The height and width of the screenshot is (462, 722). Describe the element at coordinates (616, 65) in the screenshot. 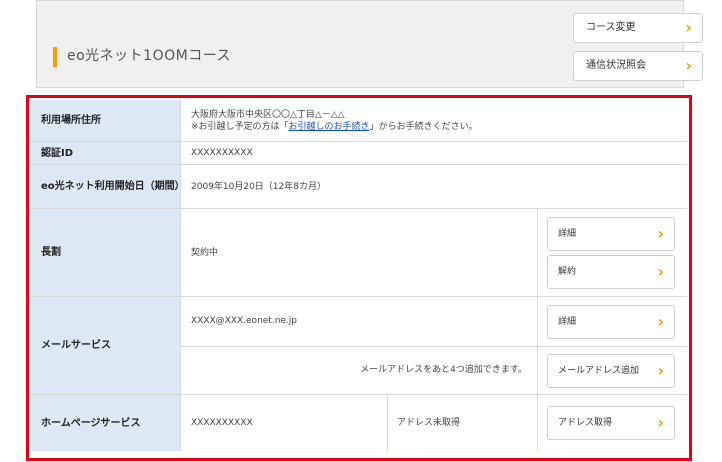

I see `connection-status-label: 通信状況照会` at that location.